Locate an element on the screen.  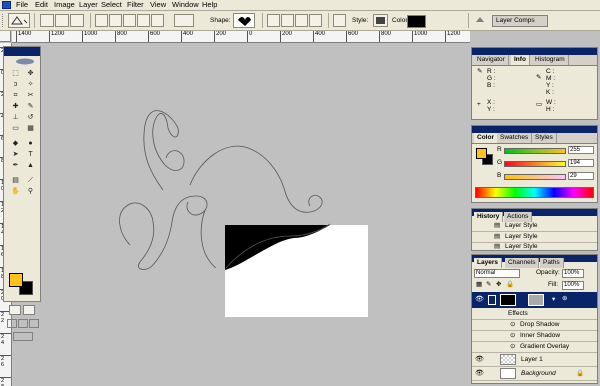
lock-all-icon: 🔒 is located at coordinates (510, 285).